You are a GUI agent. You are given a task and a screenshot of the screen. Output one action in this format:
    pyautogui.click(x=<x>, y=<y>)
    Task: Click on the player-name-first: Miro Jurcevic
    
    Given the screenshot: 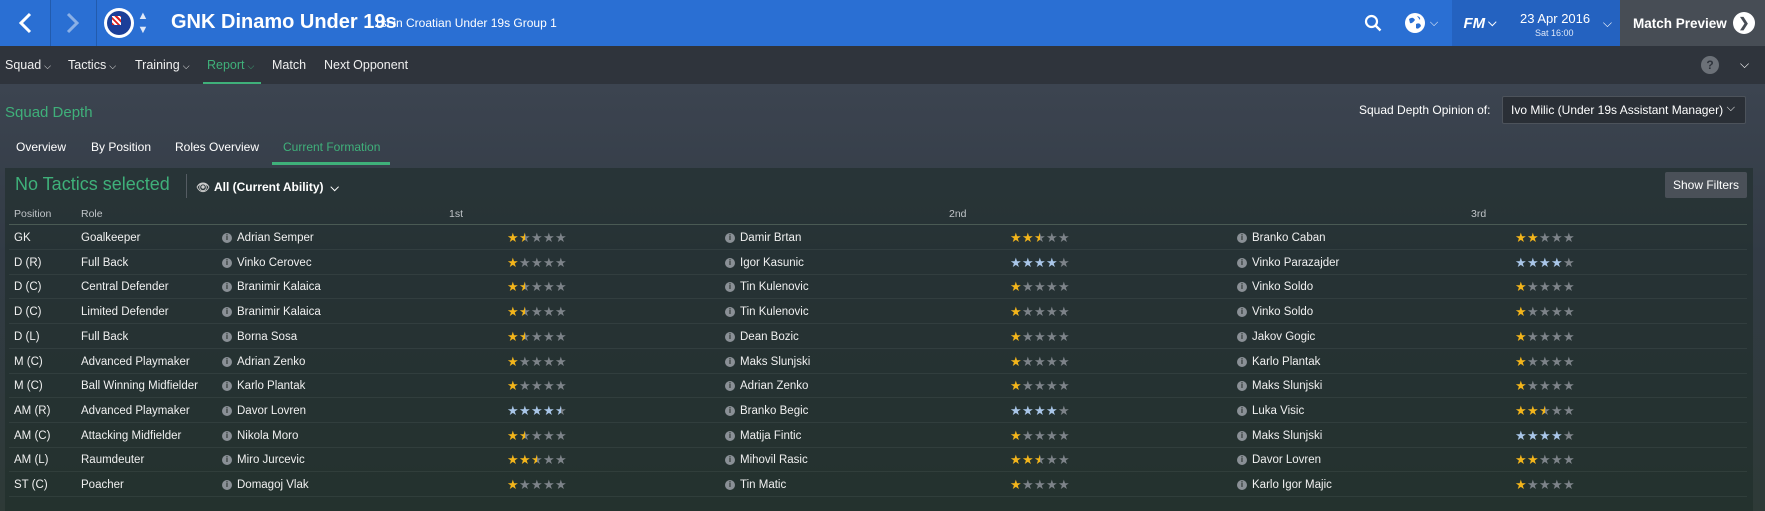 What is the action you would take?
    pyautogui.click(x=271, y=460)
    